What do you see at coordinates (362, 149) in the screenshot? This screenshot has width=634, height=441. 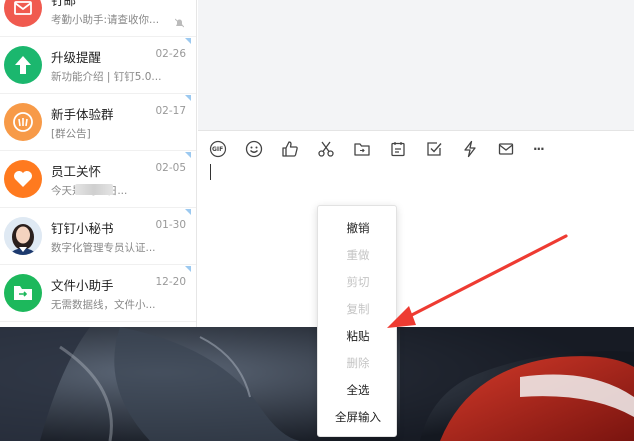 I see `folder-icon` at bounding box center [362, 149].